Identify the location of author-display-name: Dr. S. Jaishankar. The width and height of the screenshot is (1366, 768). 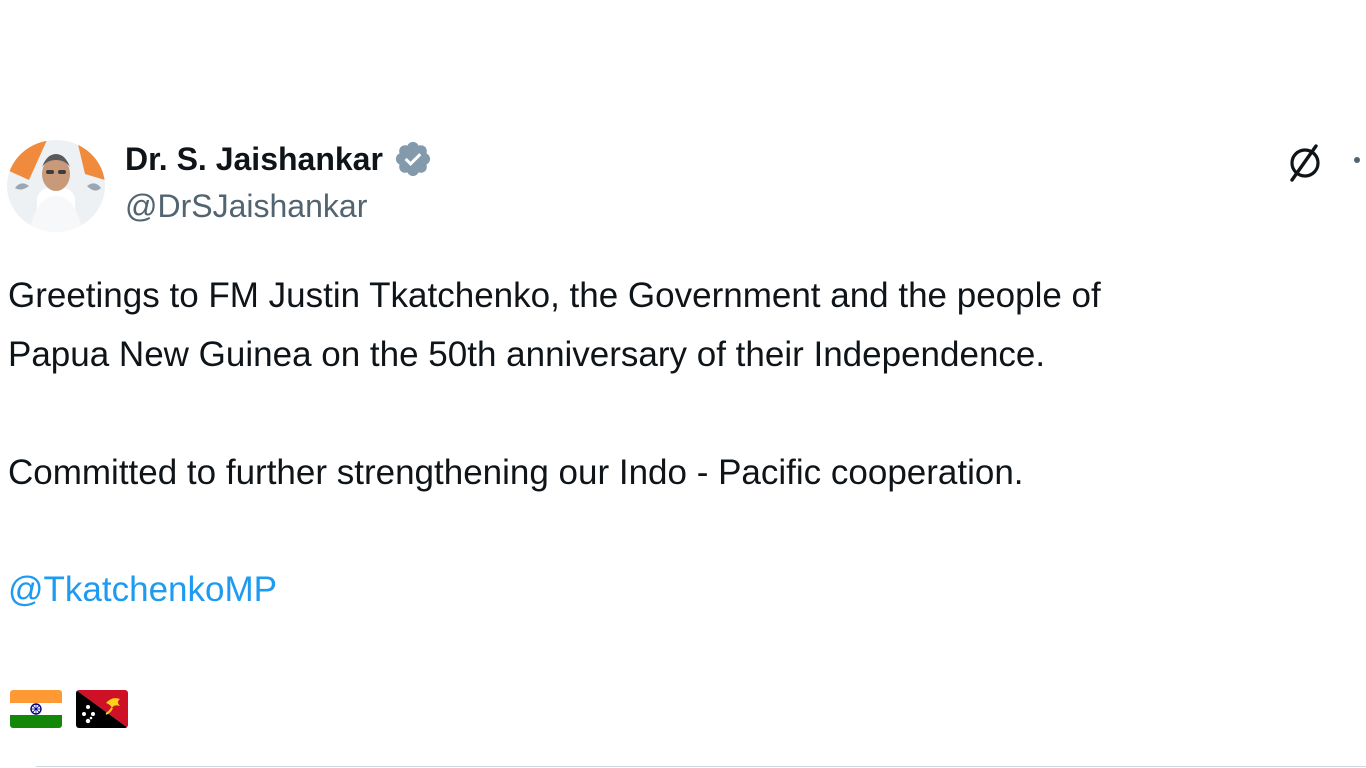
(254, 159).